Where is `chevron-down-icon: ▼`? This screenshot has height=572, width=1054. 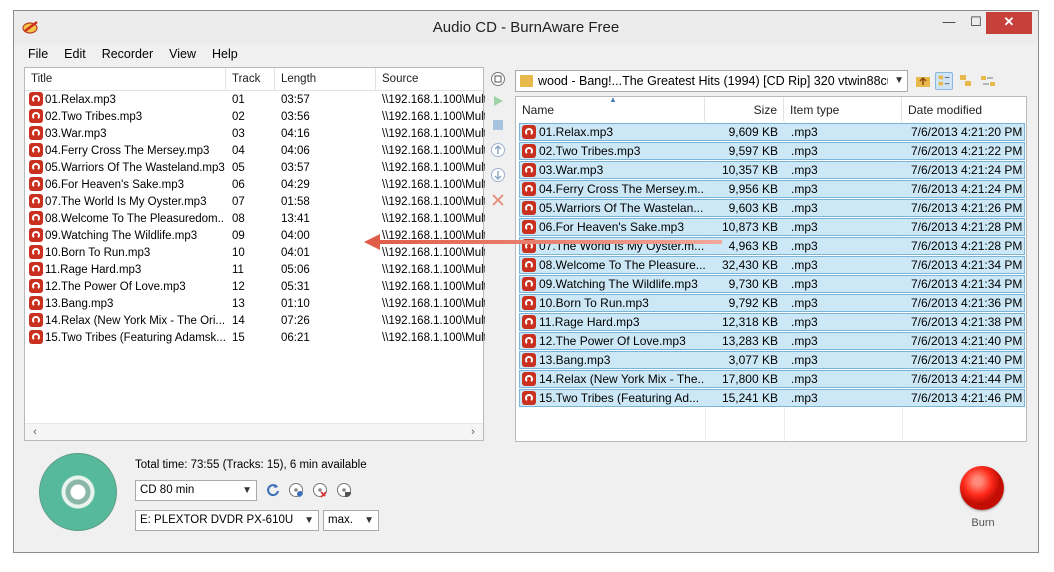
chevron-down-icon: ▼ is located at coordinates (899, 81).